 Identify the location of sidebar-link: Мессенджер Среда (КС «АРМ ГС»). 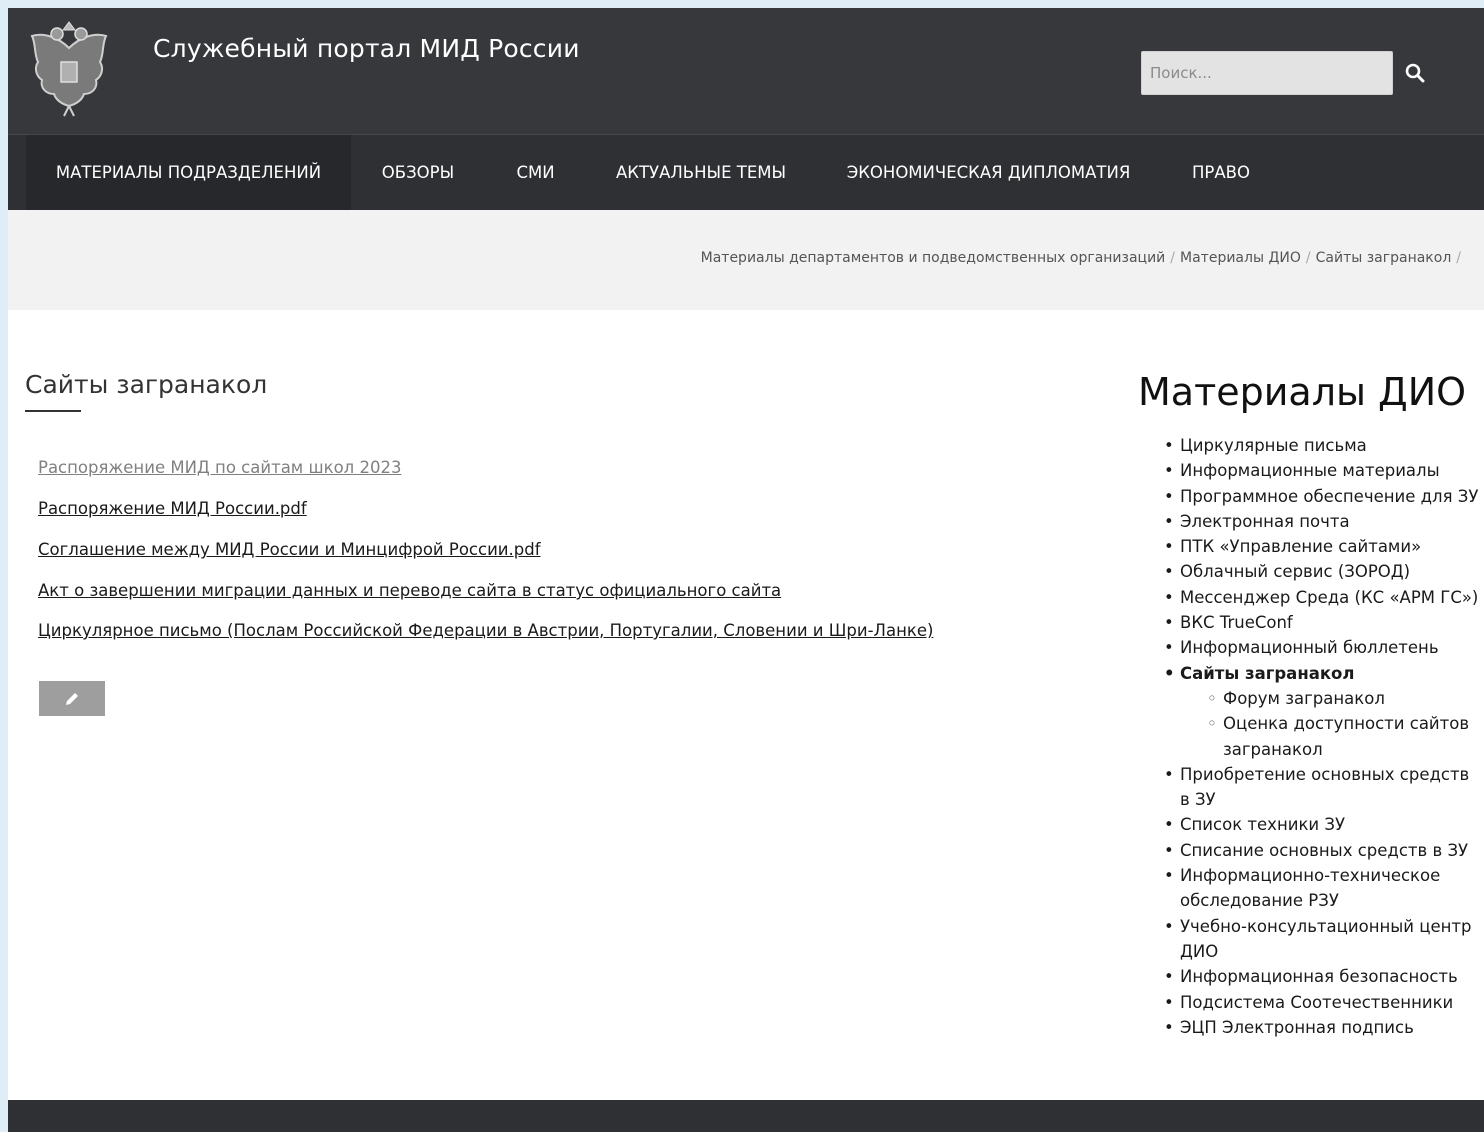
(1329, 597).